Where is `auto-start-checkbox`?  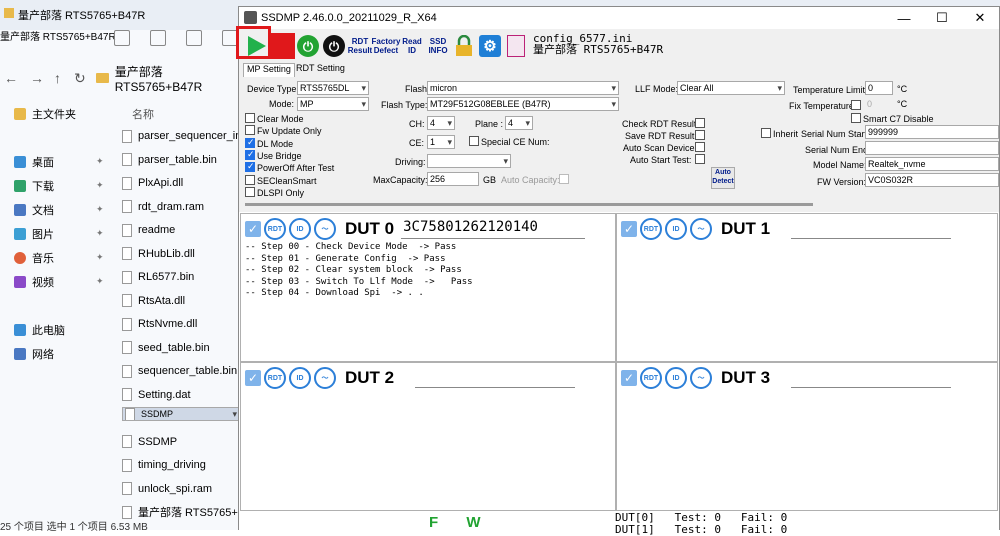 auto-start-checkbox is located at coordinates (700, 159).